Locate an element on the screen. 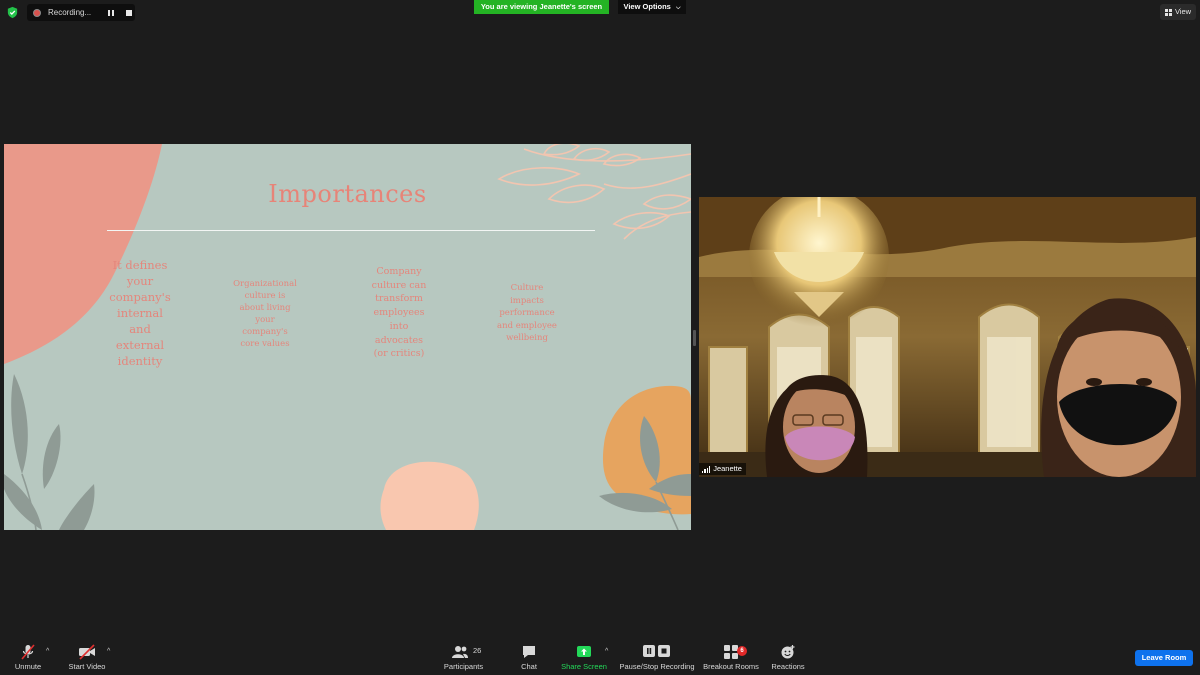 The image size is (1200, 675). unmute-label: Unmute is located at coordinates (28, 666).